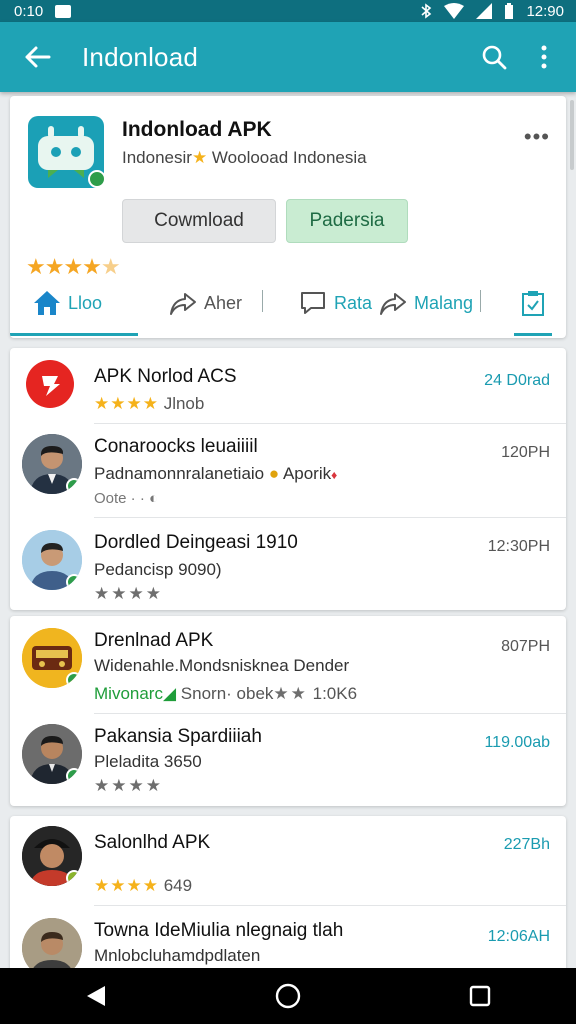 Image resolution: width=576 pixels, height=1024 pixels. I want to click on item-time: 227Bh, so click(526, 844).